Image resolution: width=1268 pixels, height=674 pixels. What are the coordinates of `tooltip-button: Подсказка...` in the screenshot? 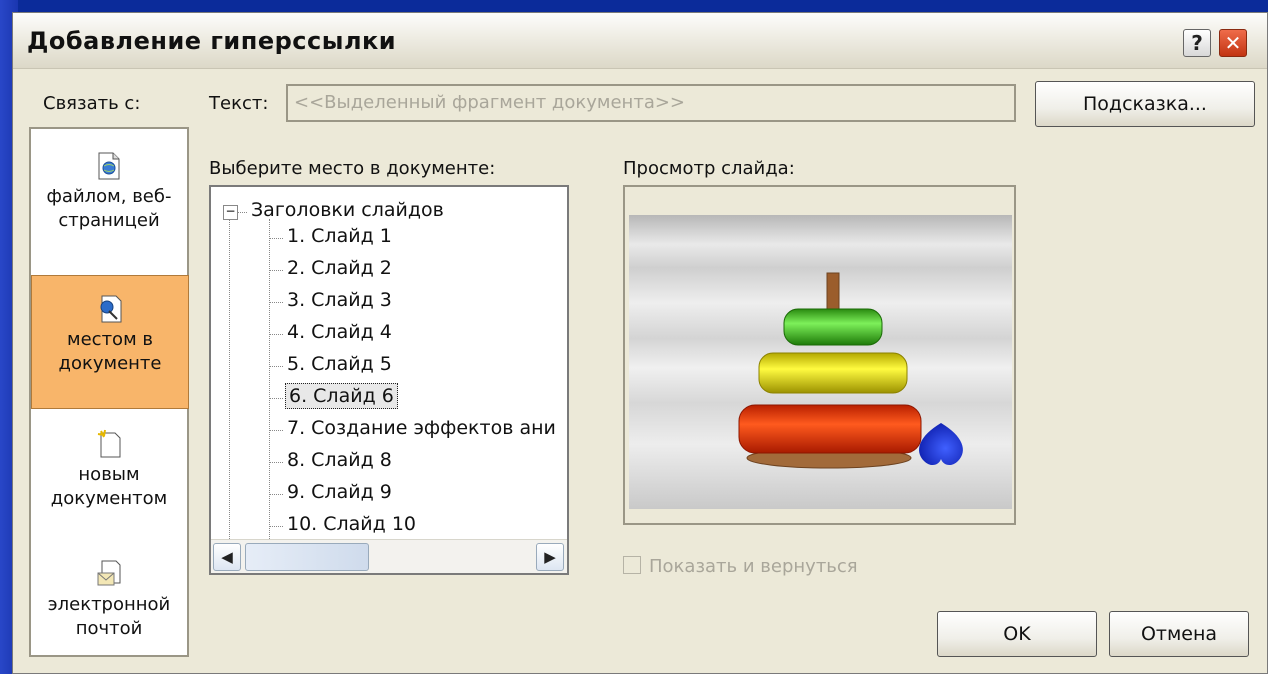 It's located at (1145, 104).